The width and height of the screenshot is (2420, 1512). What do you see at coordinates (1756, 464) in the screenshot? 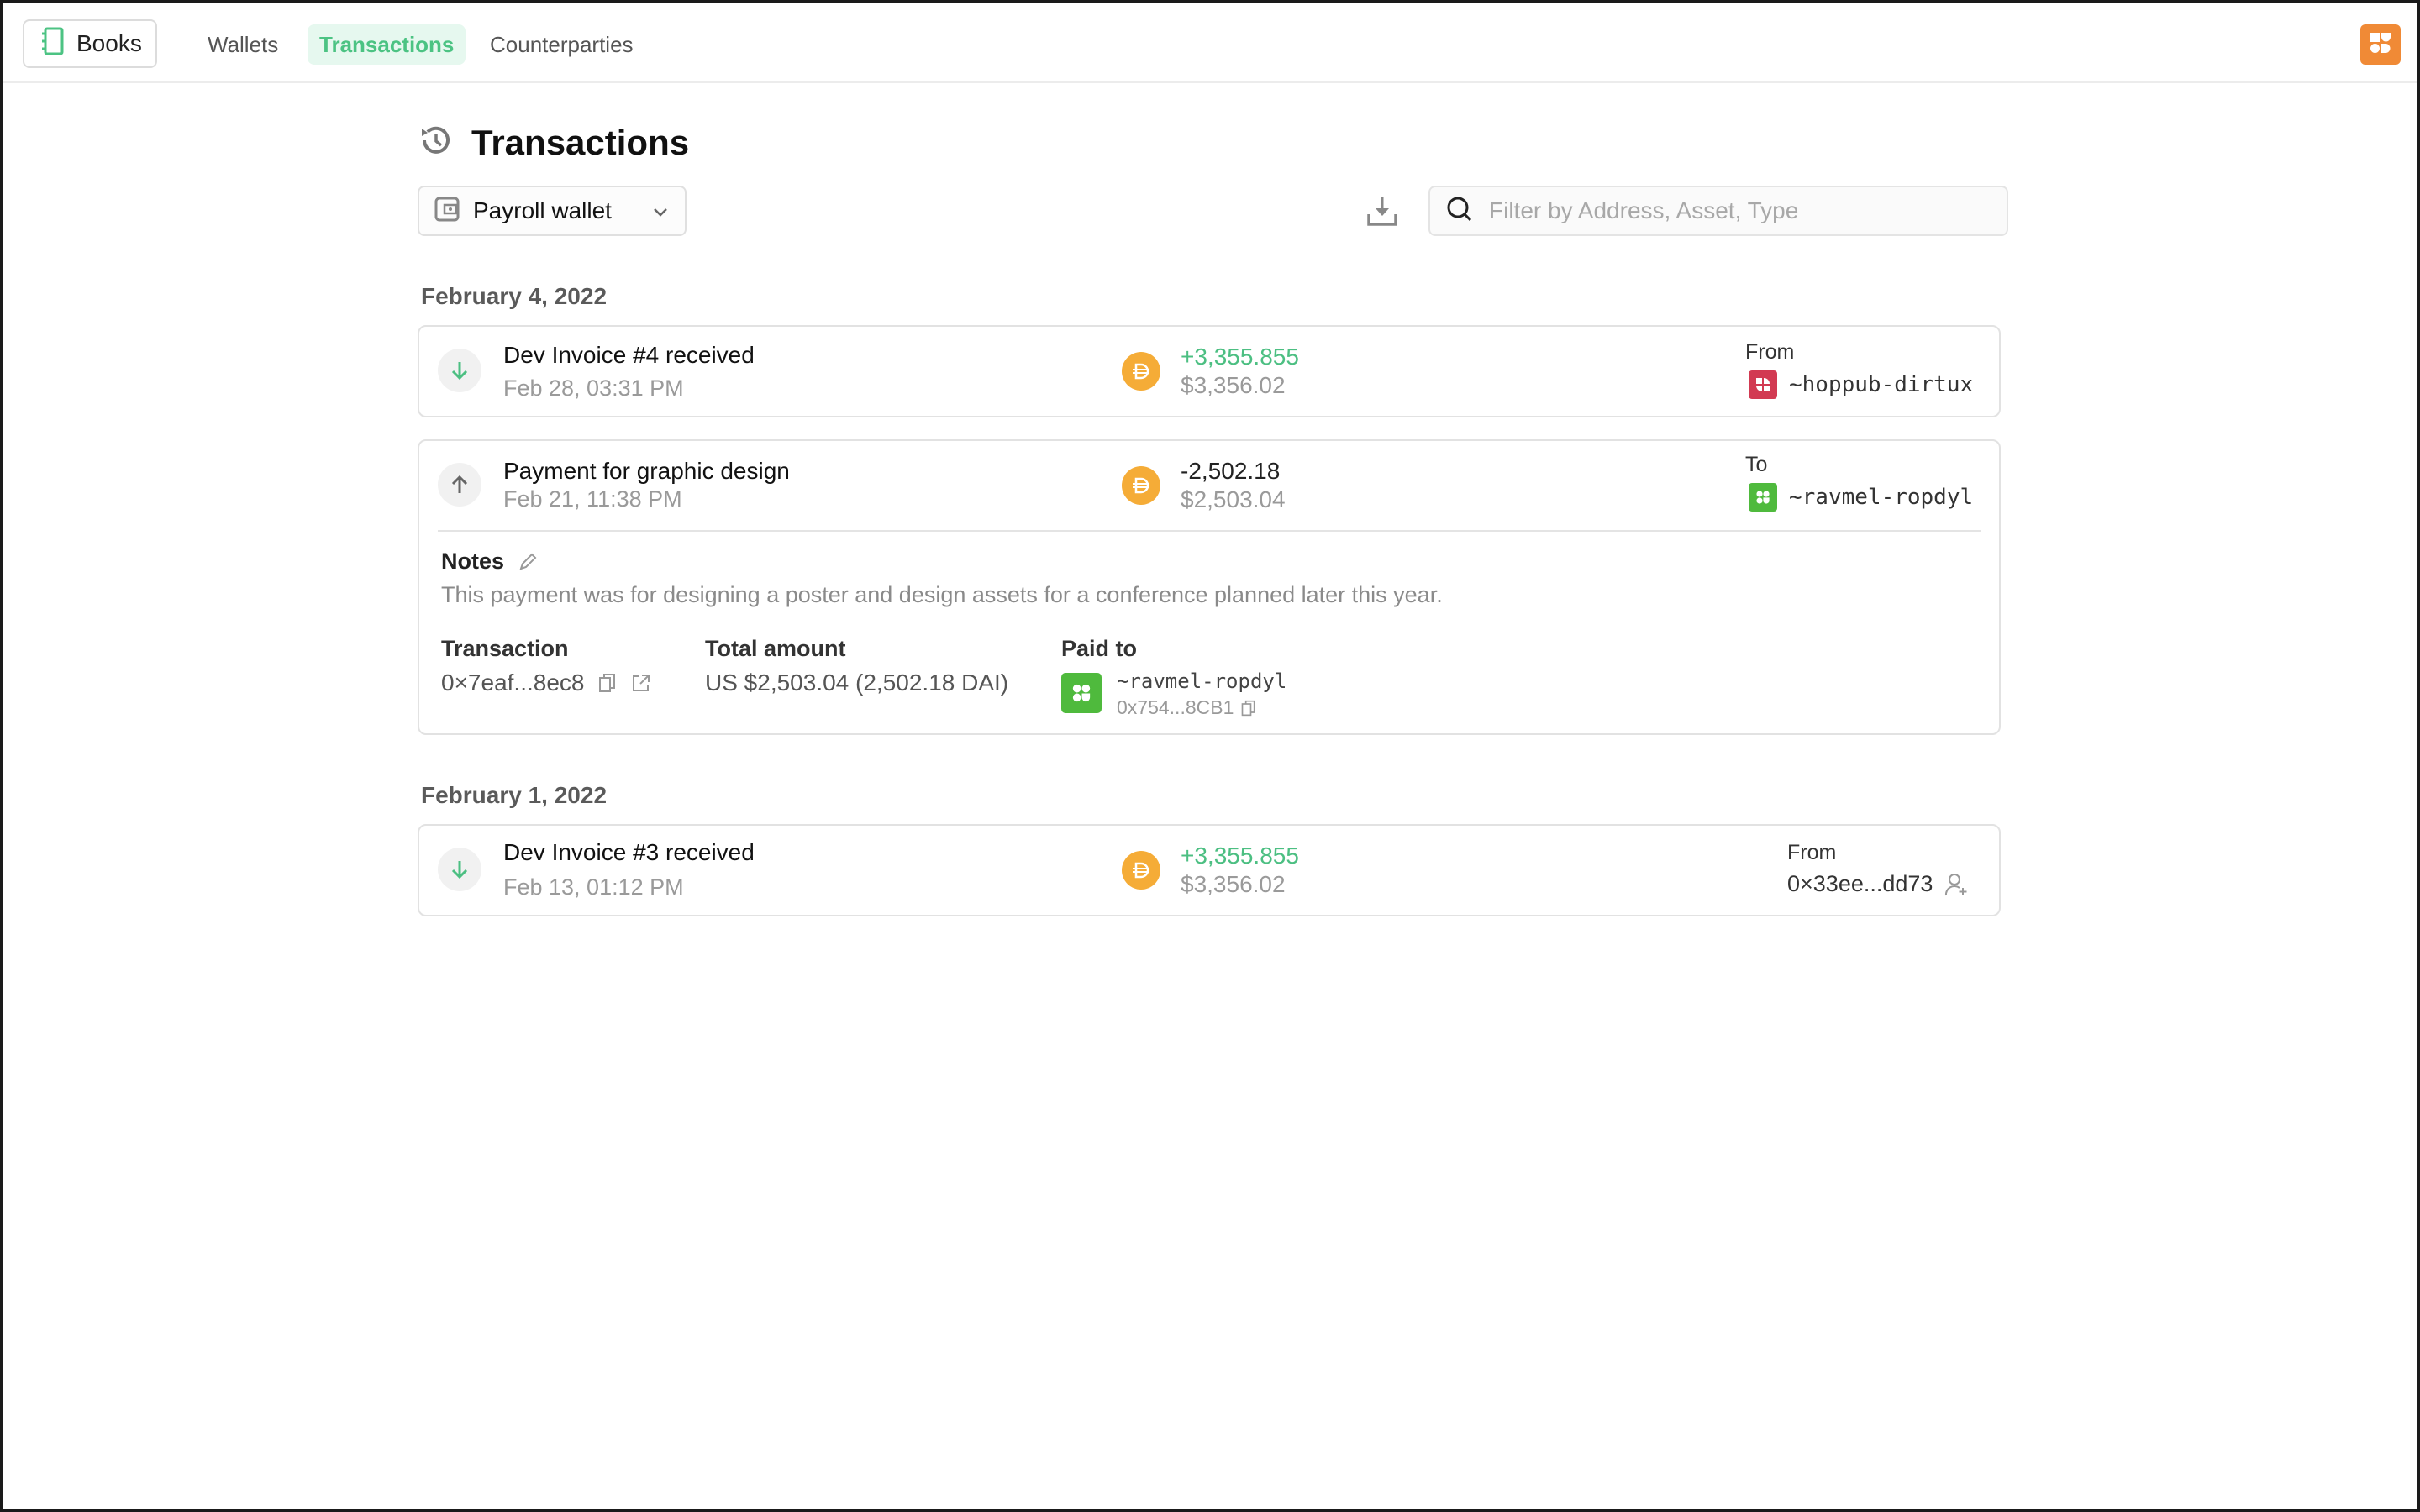
I see `counterparty-label: To` at bounding box center [1756, 464].